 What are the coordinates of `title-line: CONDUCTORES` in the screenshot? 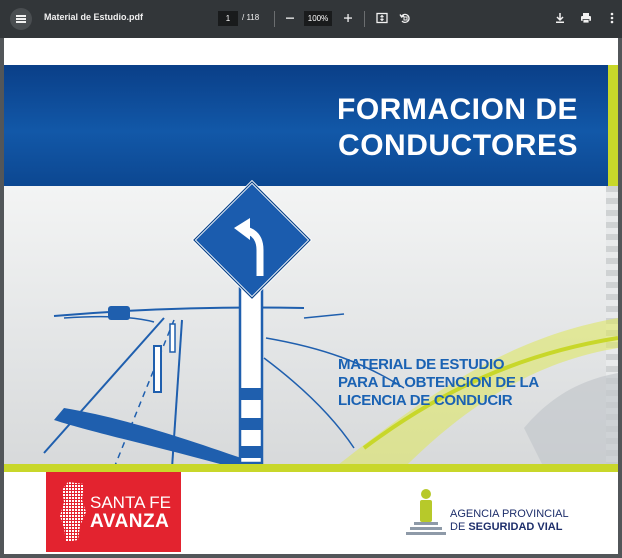 It's located at (458, 145).